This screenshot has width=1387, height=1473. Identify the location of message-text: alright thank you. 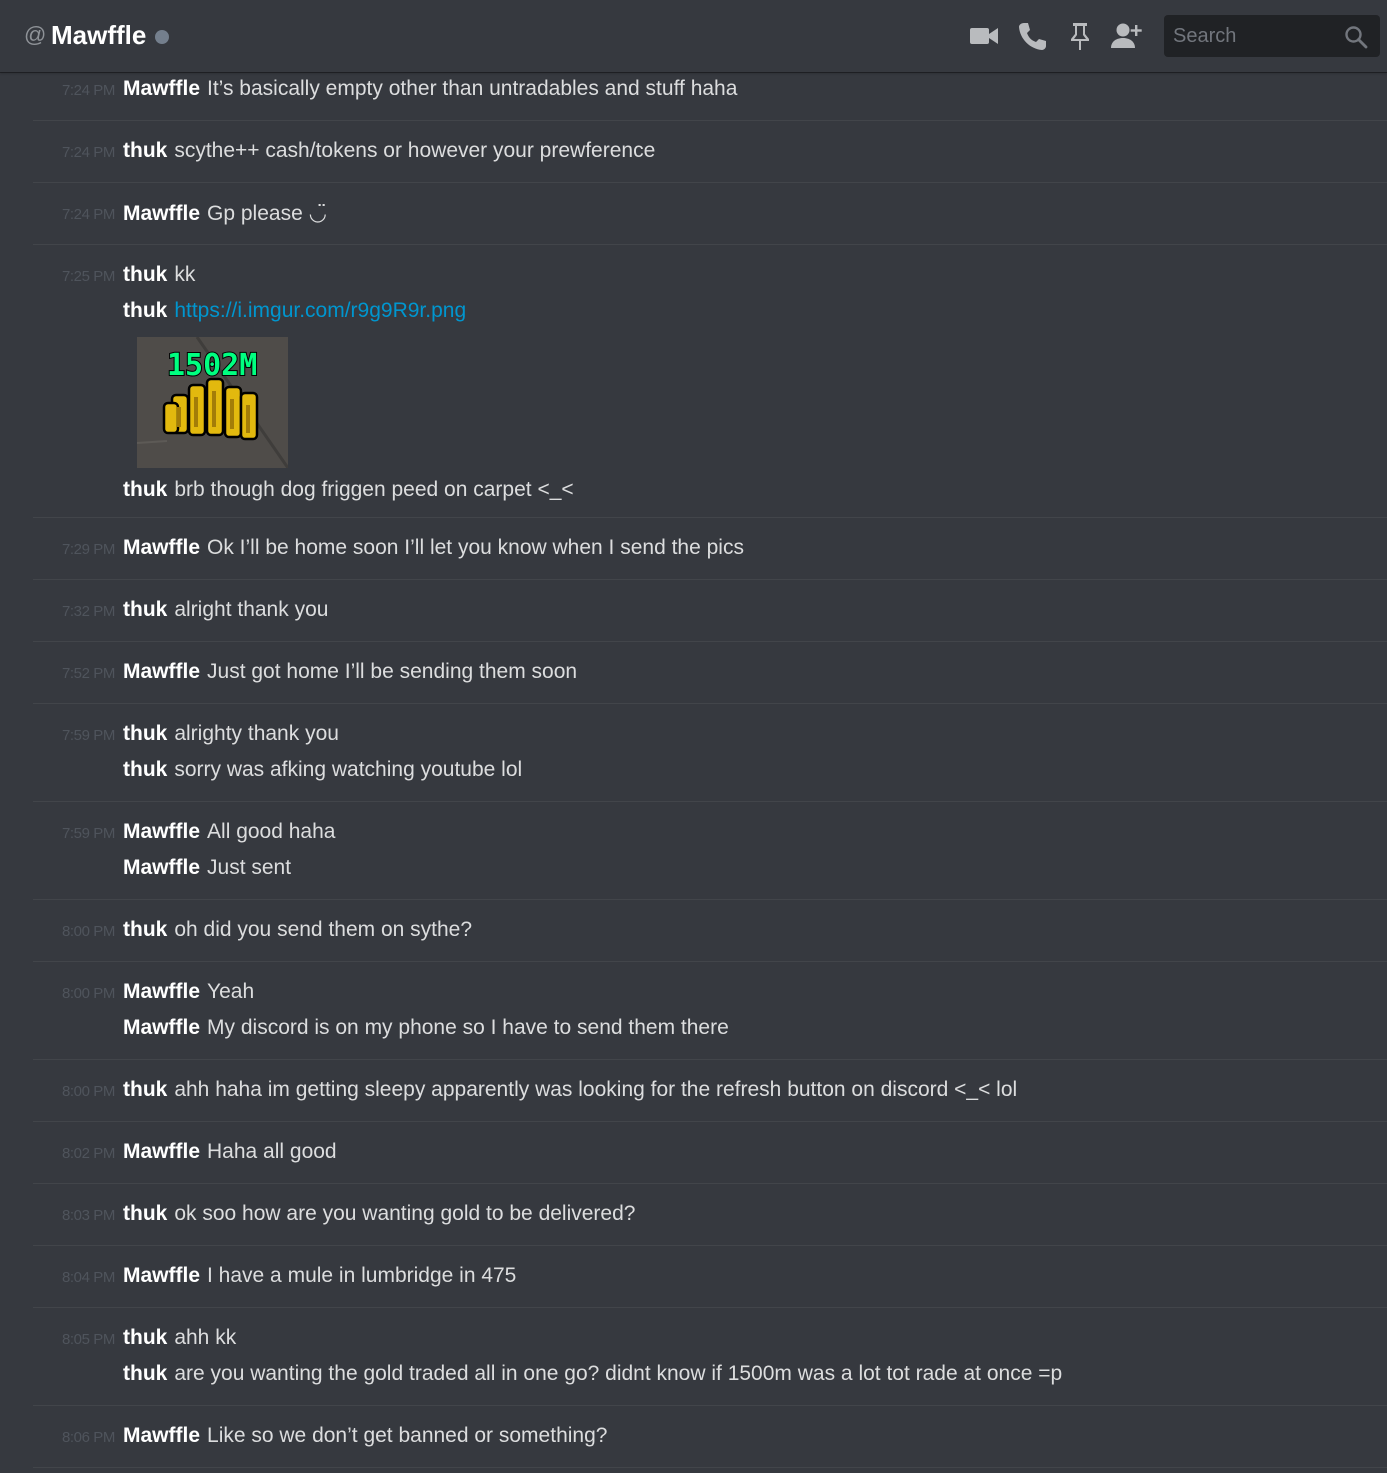
(251, 609).